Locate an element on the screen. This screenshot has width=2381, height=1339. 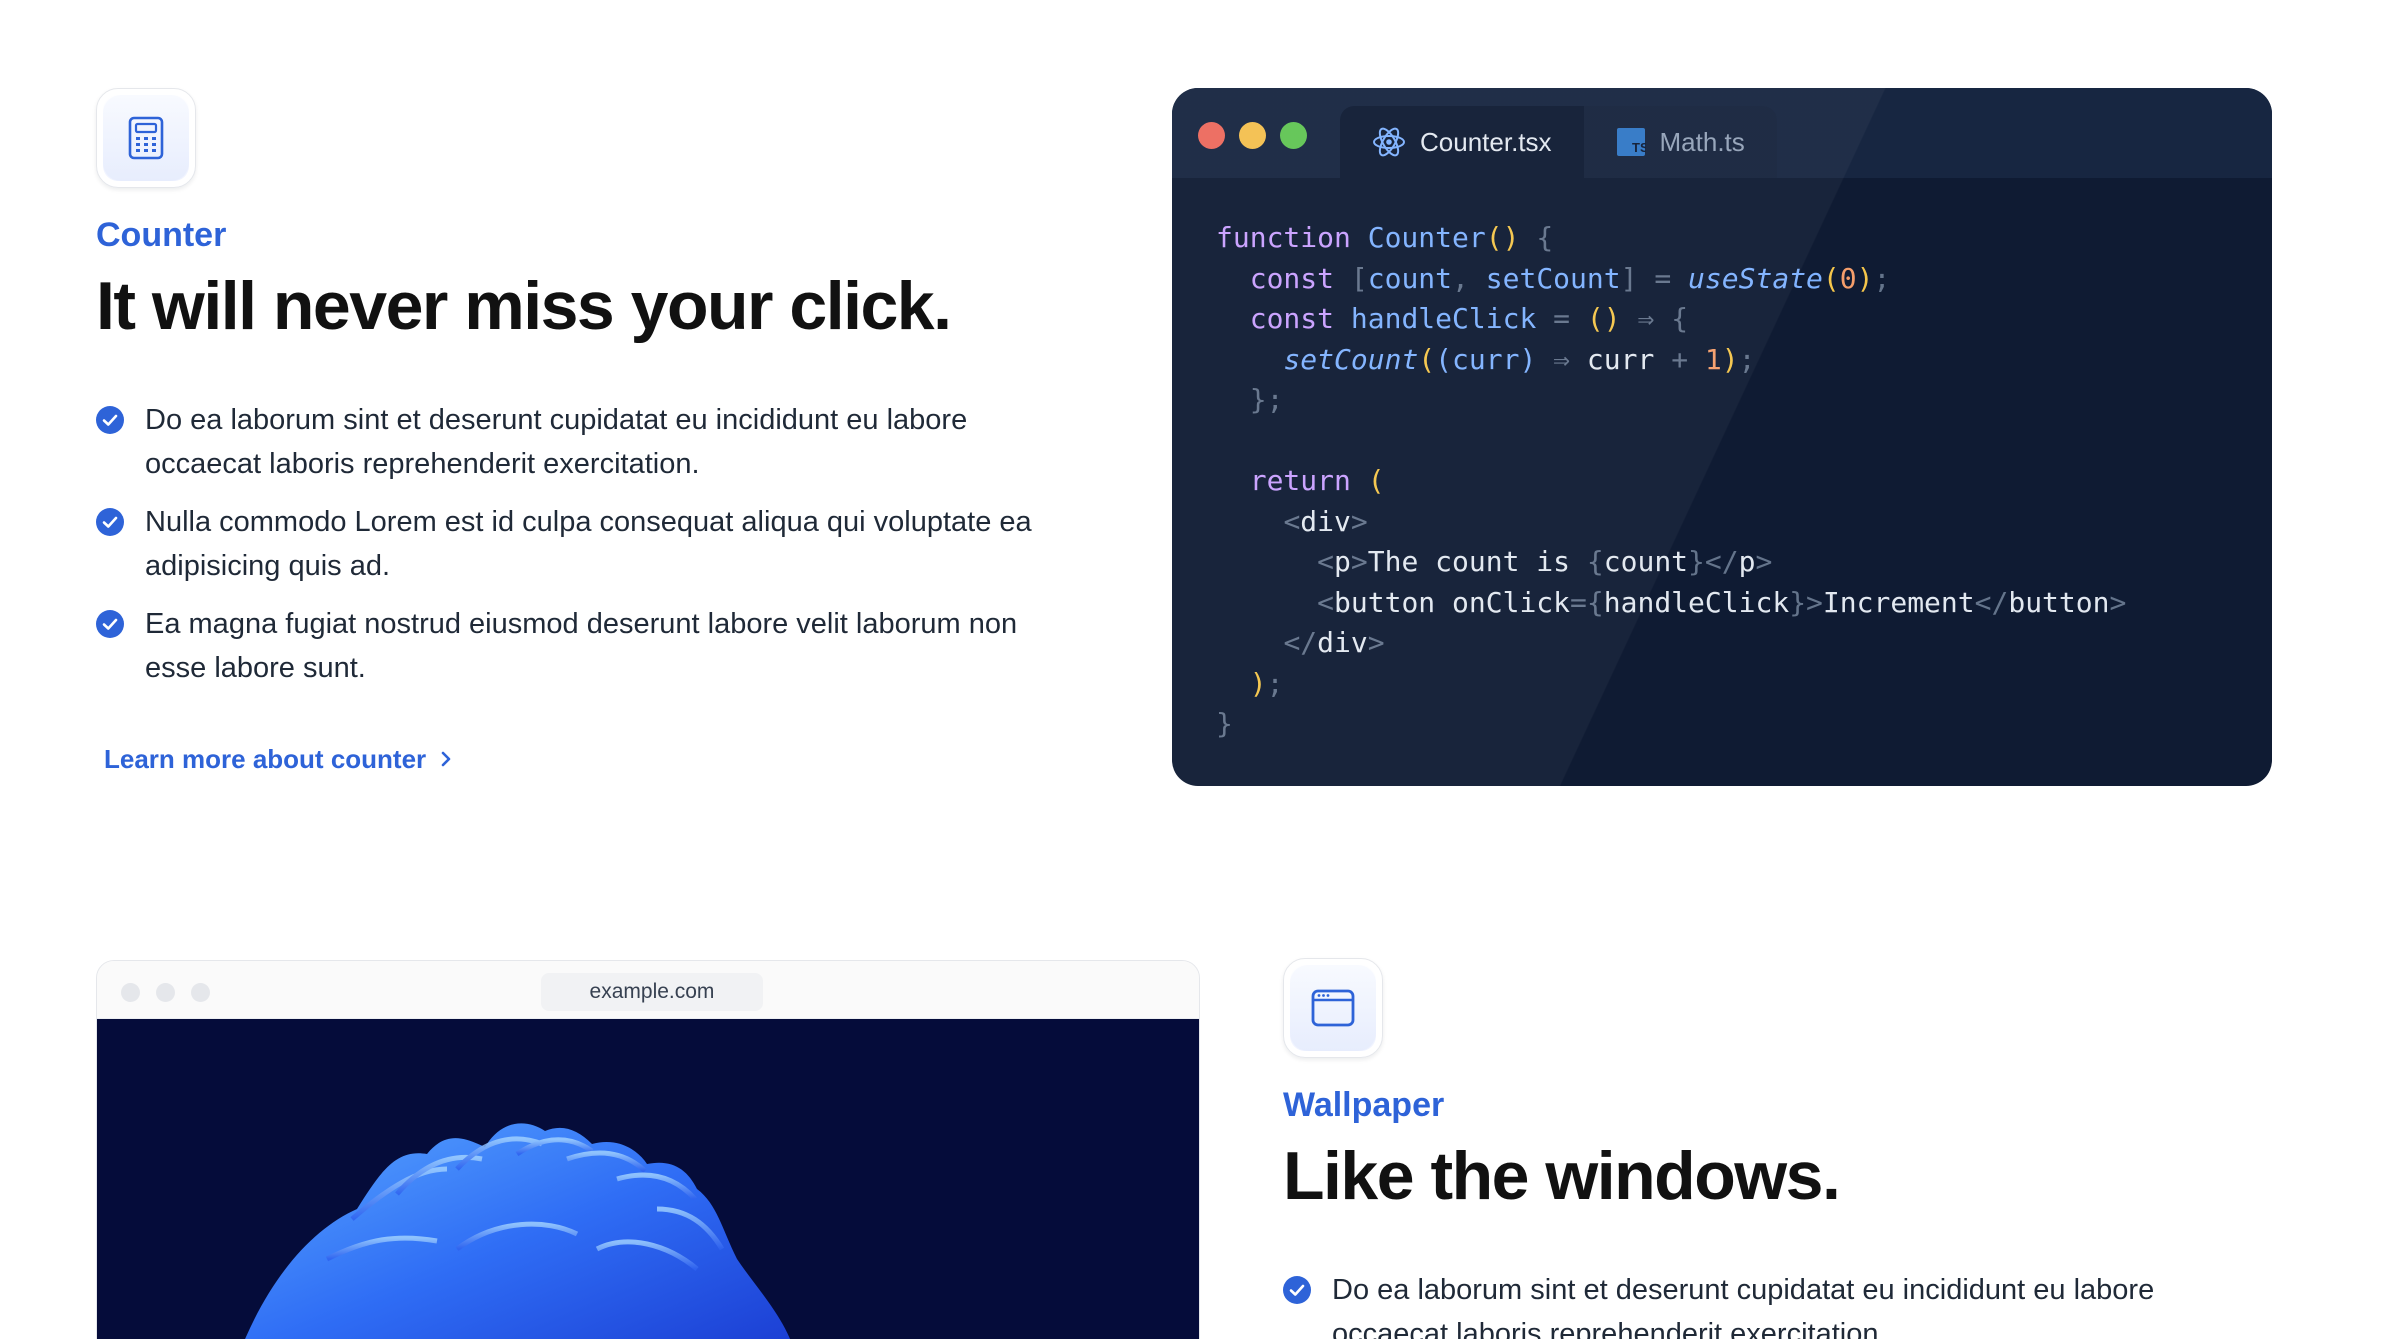
code-line: setCount((curr) ⇒ curr + 1); is located at coordinates (1519, 359).